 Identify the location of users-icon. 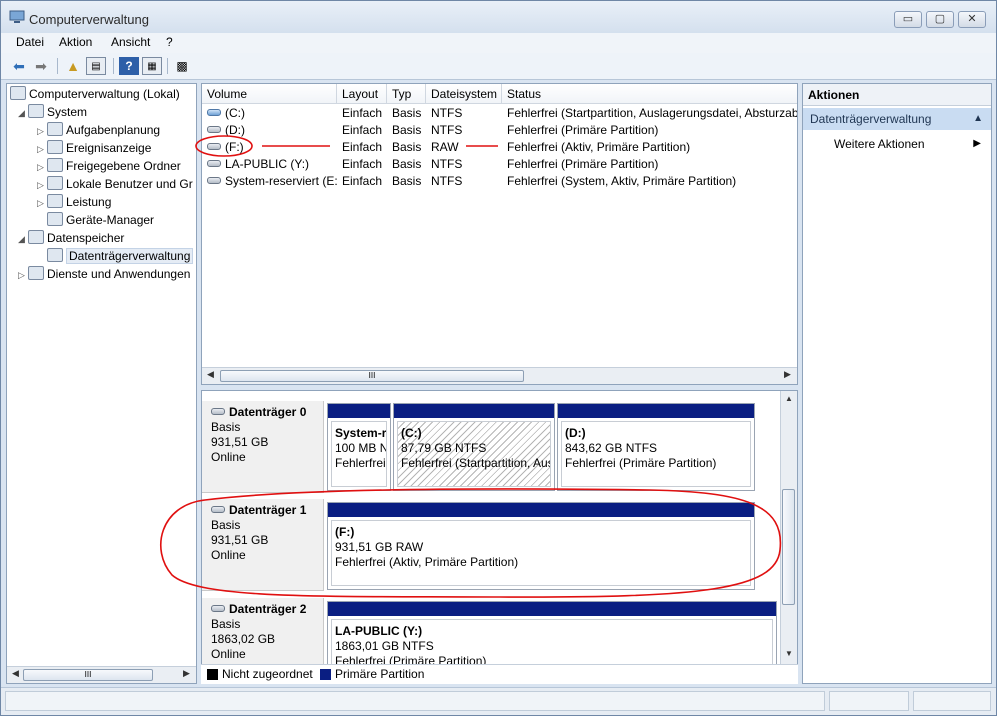
(55, 183).